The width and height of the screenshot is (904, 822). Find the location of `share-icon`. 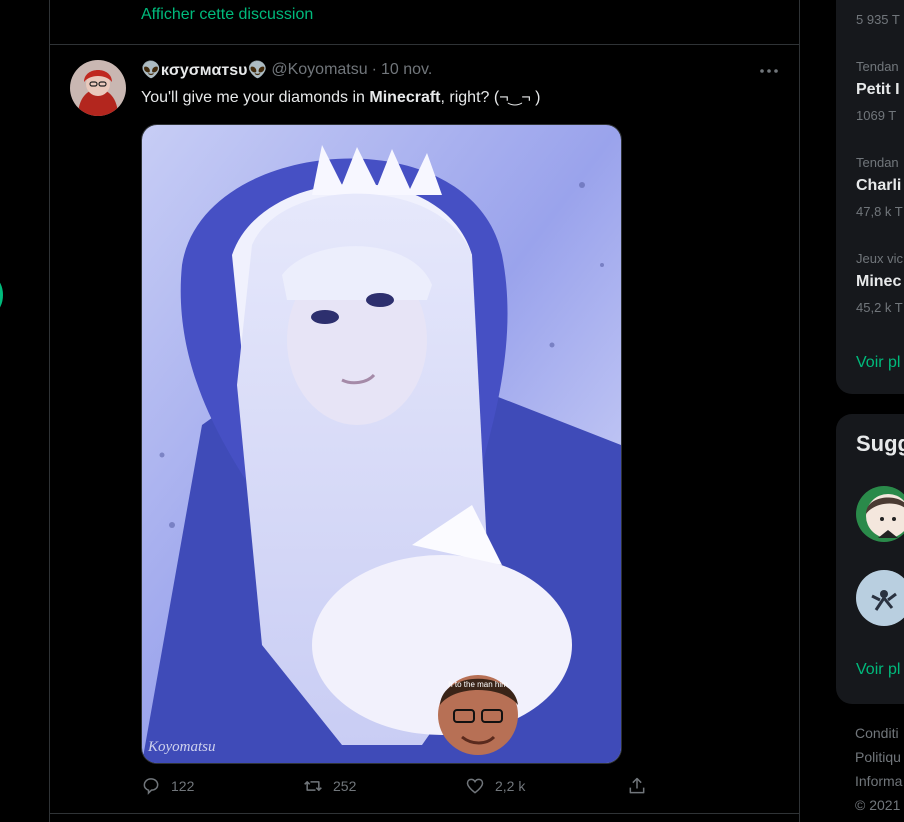

share-icon is located at coordinates (637, 785).